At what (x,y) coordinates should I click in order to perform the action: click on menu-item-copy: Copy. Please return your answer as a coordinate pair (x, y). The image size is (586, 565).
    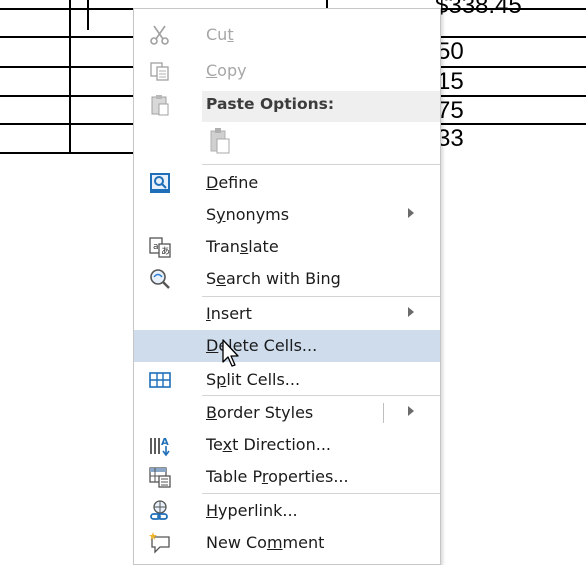
    Looking at the image, I should click on (287, 71).